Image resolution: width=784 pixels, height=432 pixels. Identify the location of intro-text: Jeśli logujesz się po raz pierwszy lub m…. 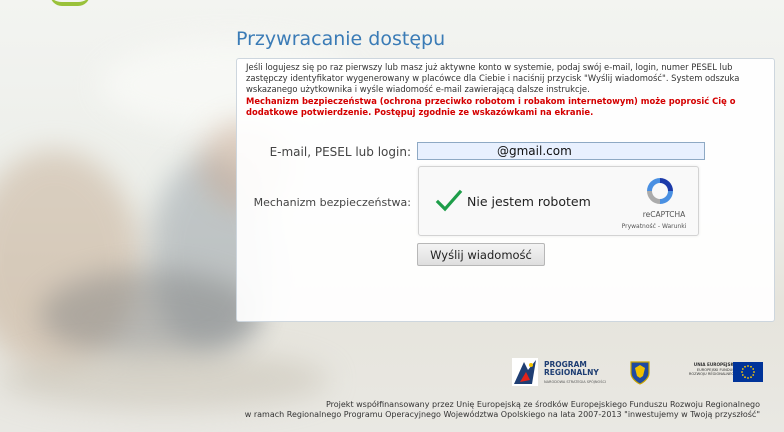
(493, 78).